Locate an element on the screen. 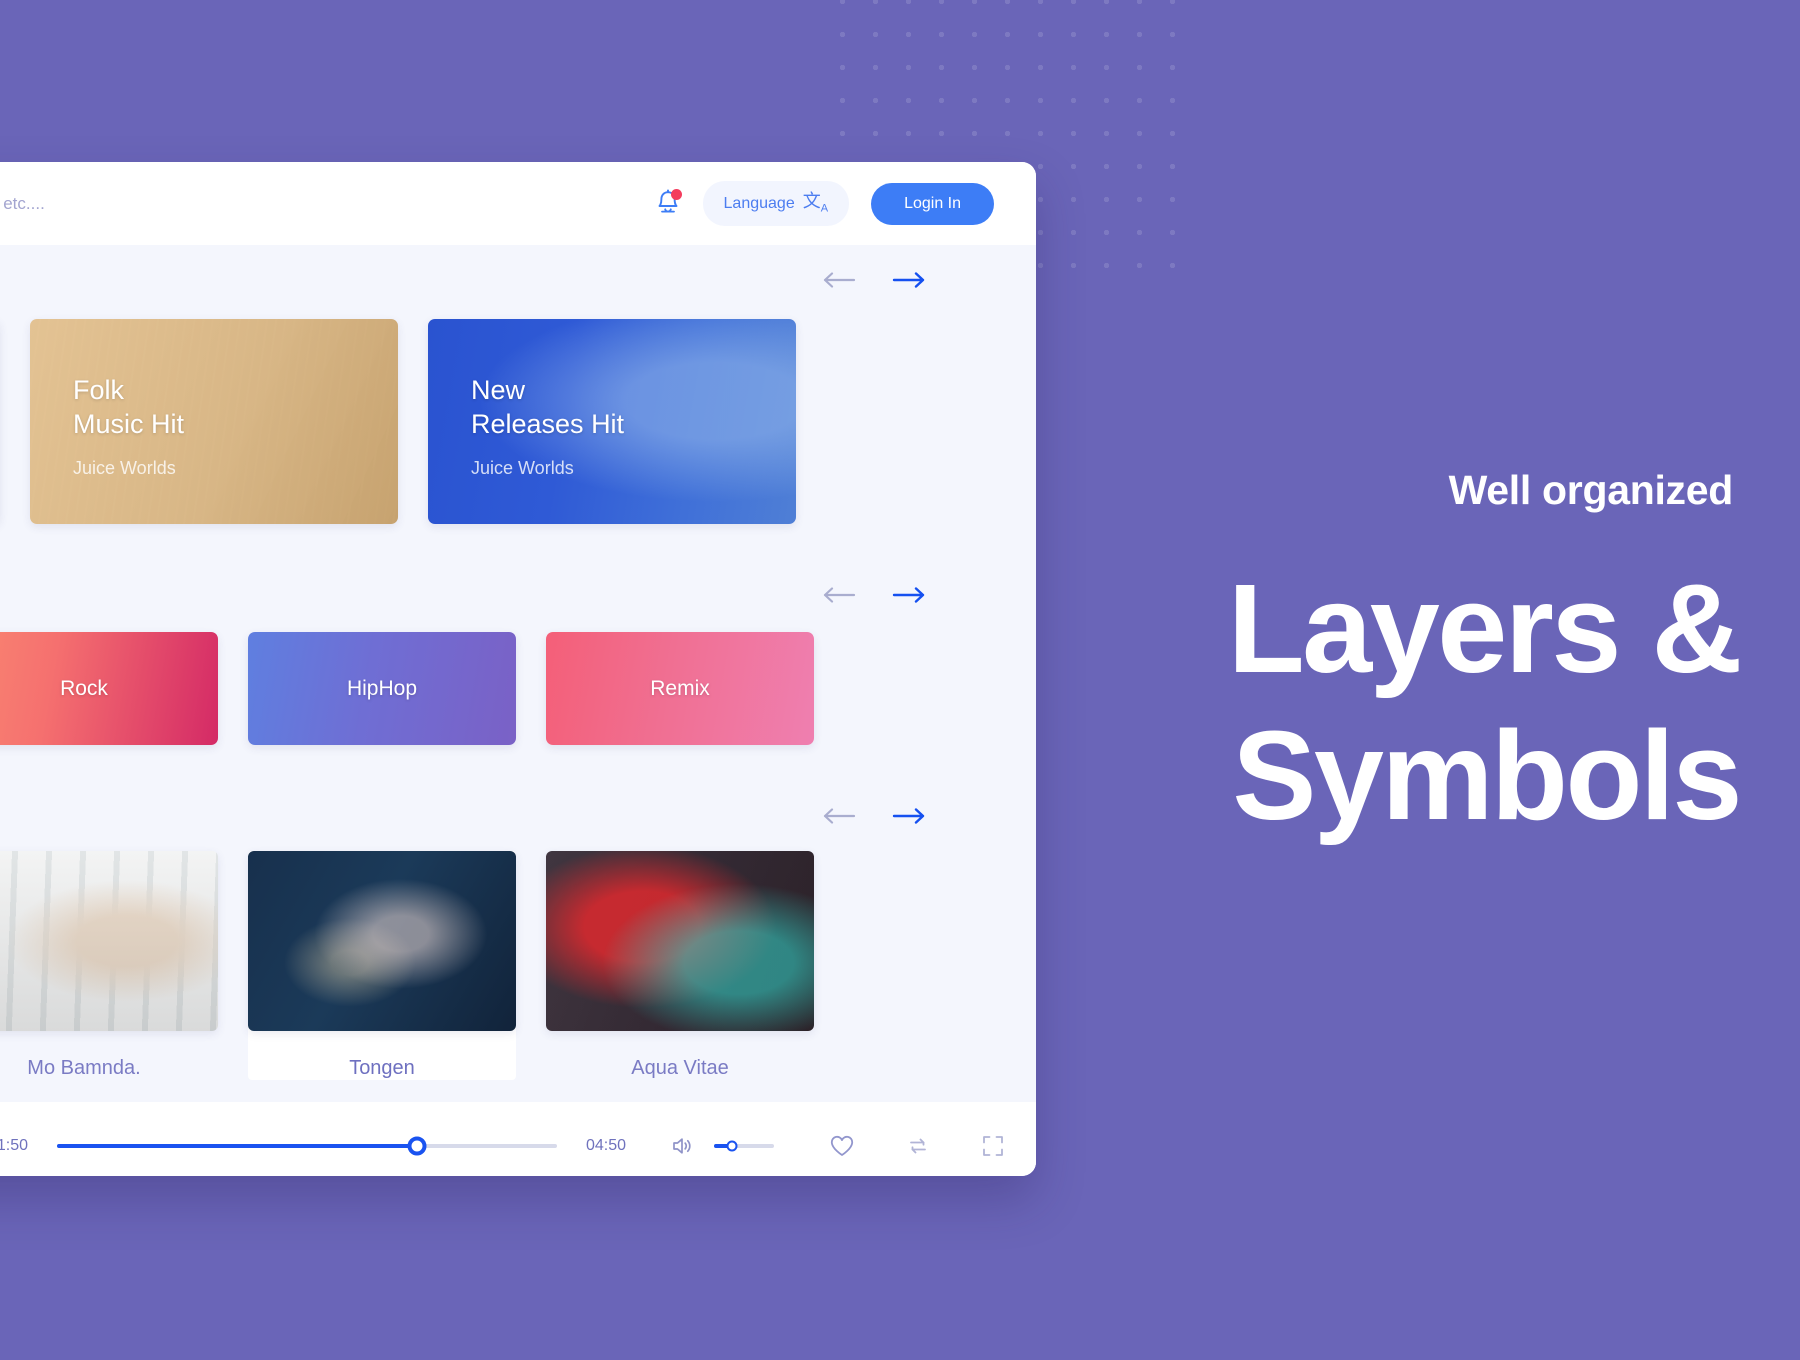 This screenshot has width=1800, height=1360. song-tile-aqua-vitae: Aqua Vitae is located at coordinates (680, 965).